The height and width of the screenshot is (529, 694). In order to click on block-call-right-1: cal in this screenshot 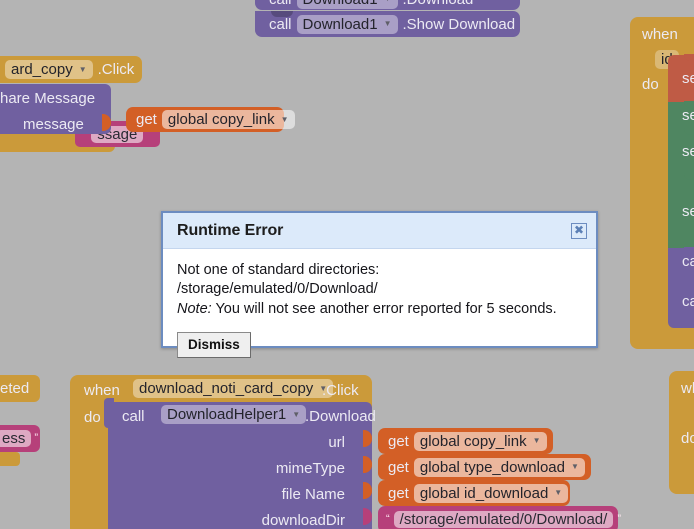, I will do `click(681, 261)`.